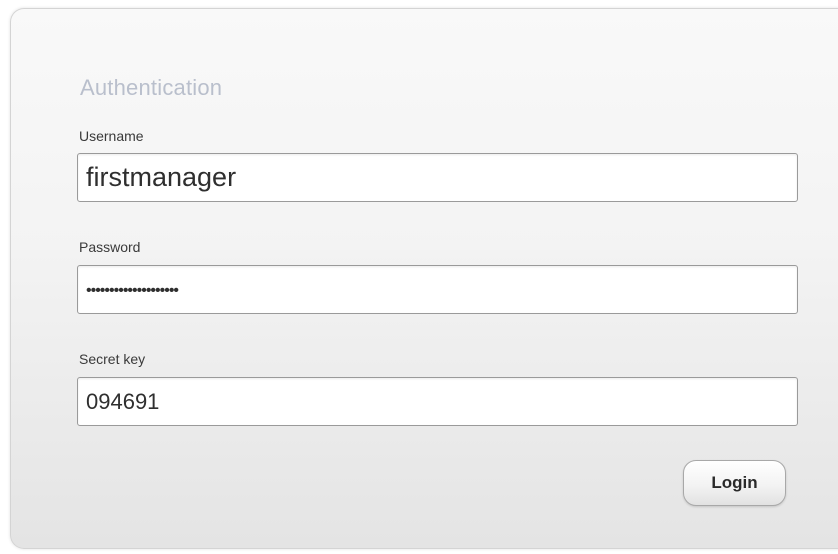 The width and height of the screenshot is (838, 554). I want to click on username-label: Username, so click(111, 136).